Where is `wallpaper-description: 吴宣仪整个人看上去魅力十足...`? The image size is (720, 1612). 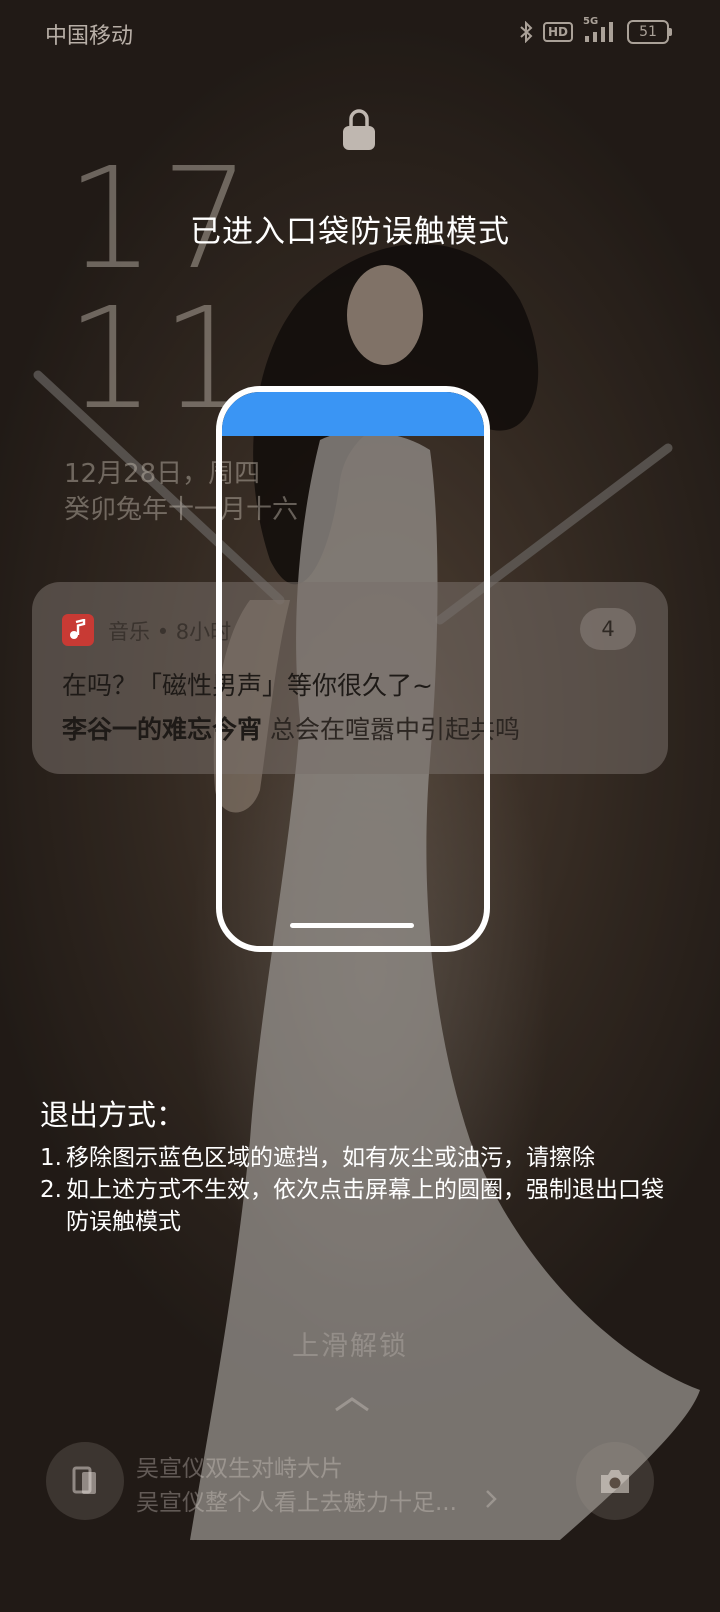 wallpaper-description: 吴宣仪整个人看上去魅力十足... is located at coordinates (296, 1503).